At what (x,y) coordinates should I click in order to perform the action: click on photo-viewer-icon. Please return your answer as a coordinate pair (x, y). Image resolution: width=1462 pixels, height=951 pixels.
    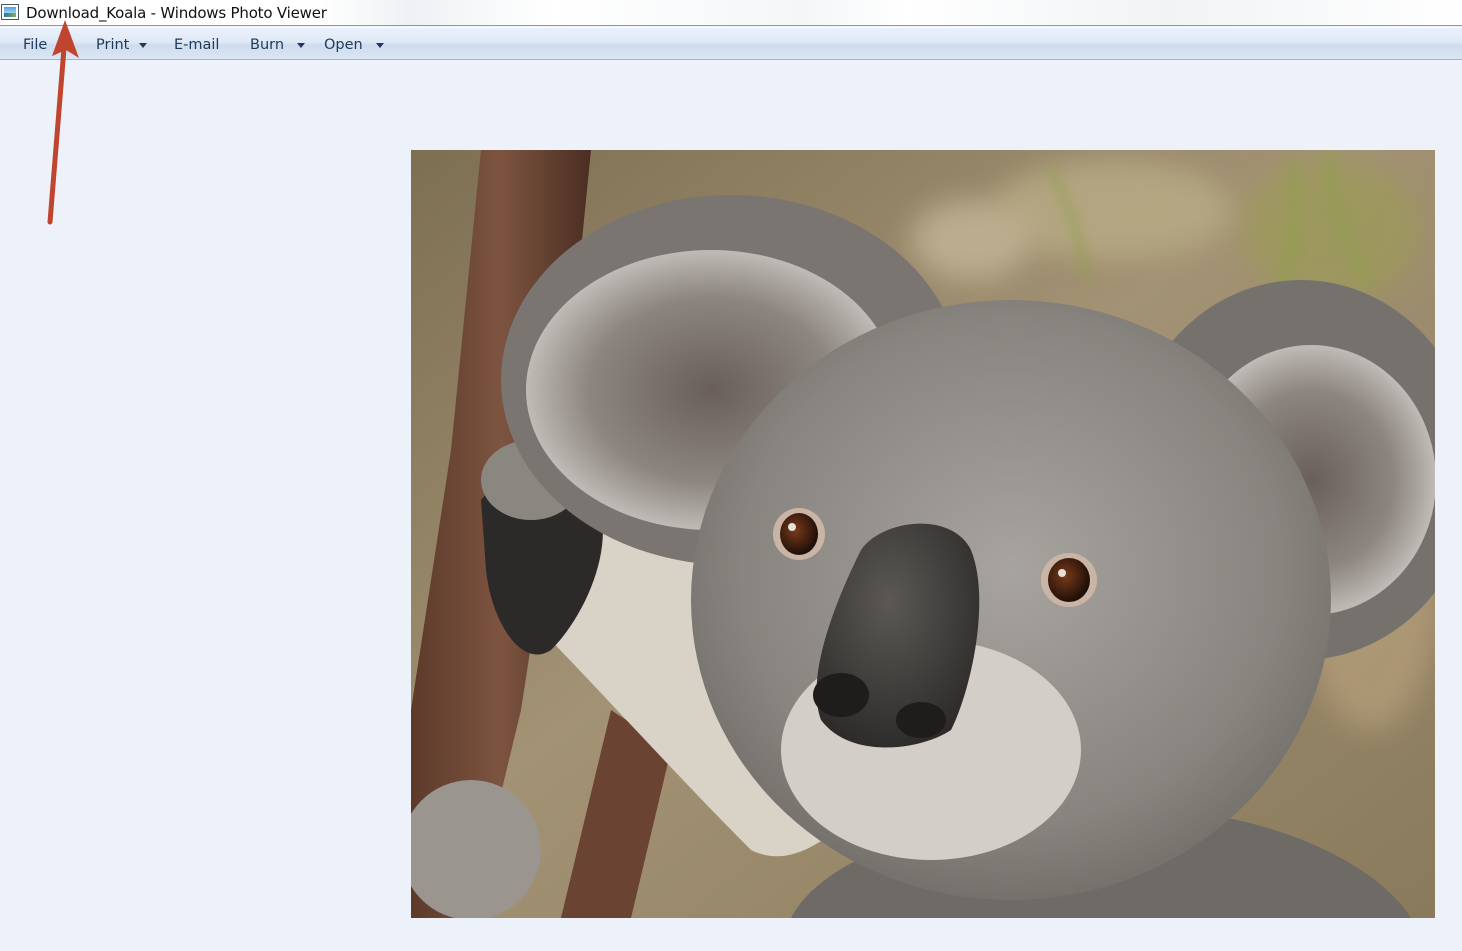
    Looking at the image, I should click on (10, 12).